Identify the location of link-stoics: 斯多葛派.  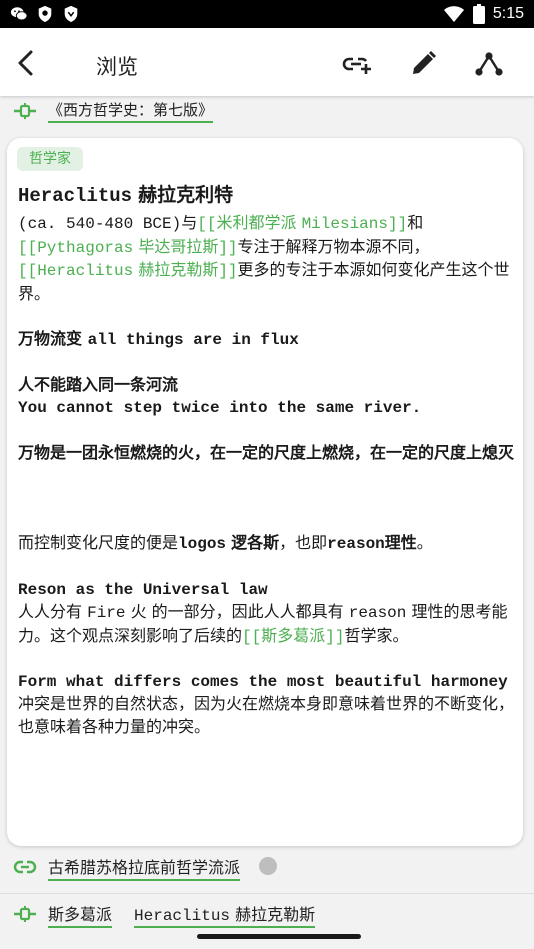
(293, 635).